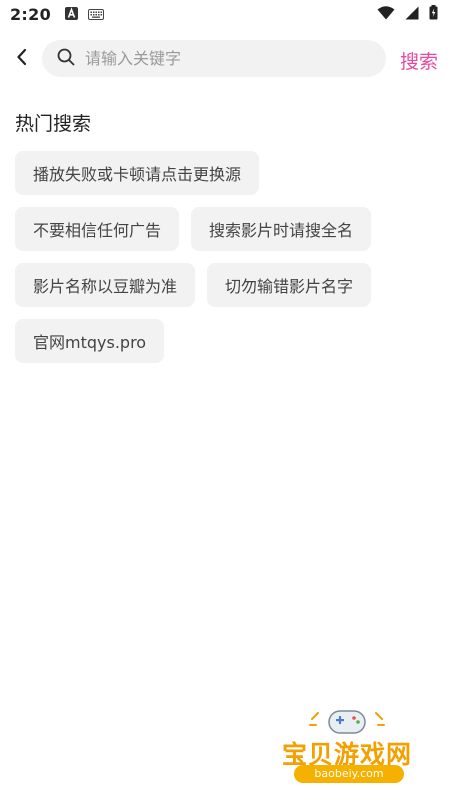 This screenshot has width=450, height=800. What do you see at coordinates (433, 14) in the screenshot?
I see `battery-icon` at bounding box center [433, 14].